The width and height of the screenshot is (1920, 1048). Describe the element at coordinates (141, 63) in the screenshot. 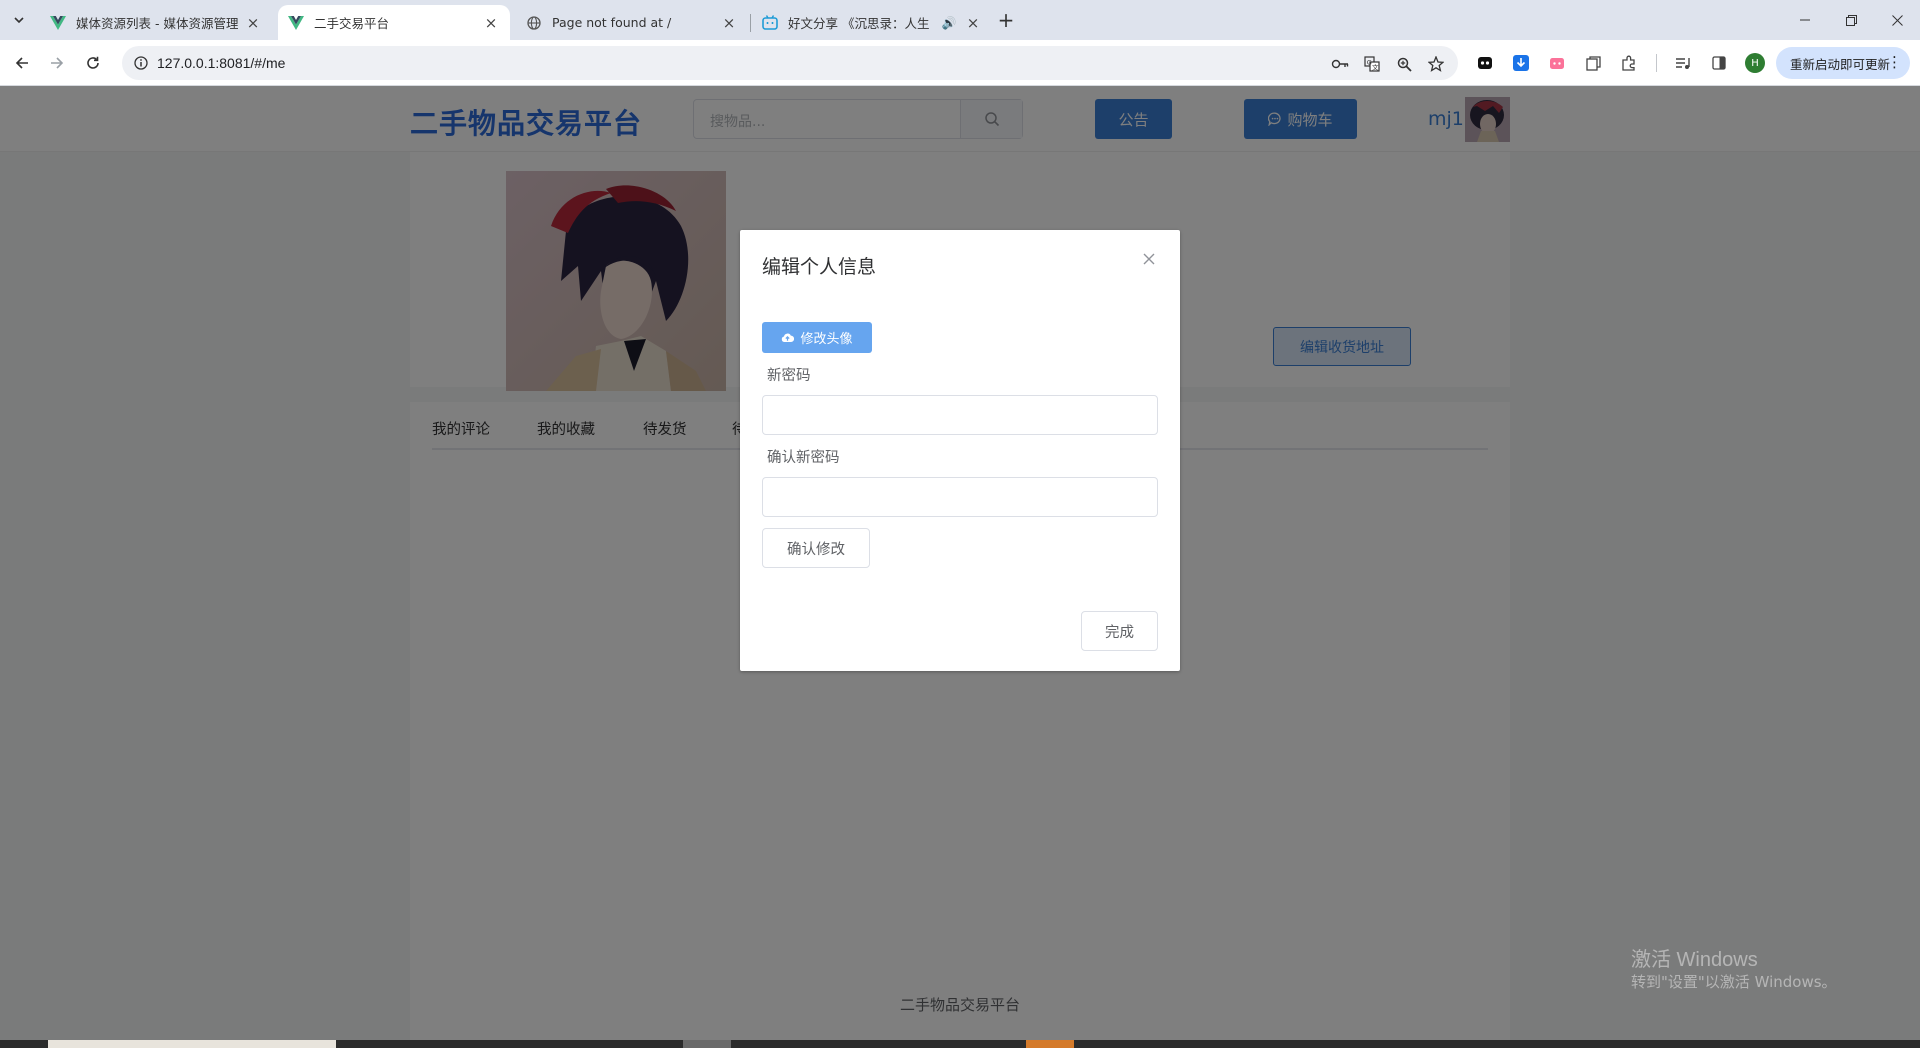

I see `info-icon` at that location.